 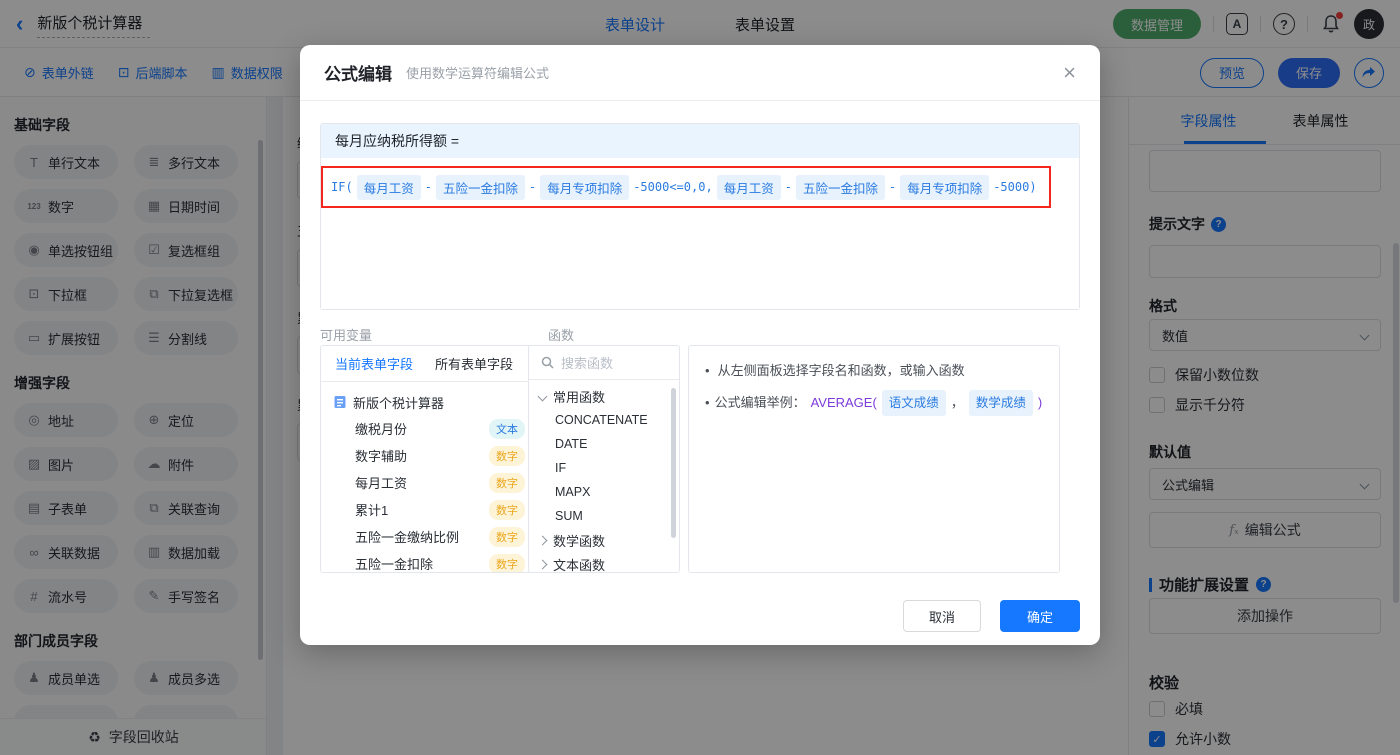 I want to click on variable-name: 每月工资, so click(x=381, y=483).